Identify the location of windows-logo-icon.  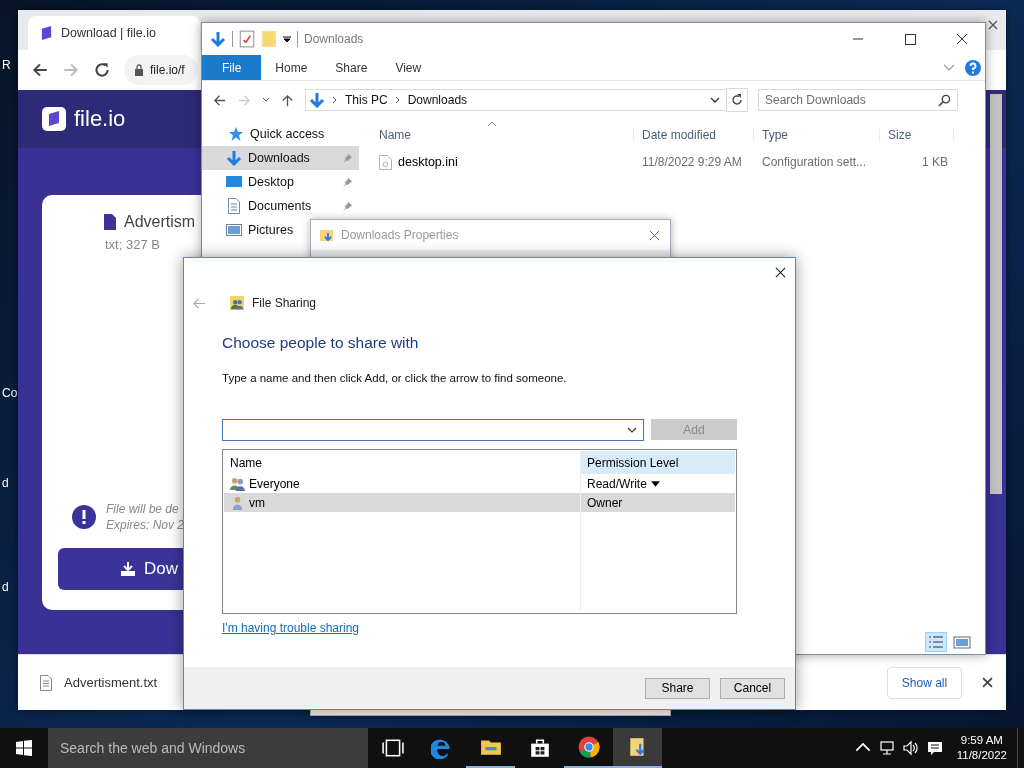
(24, 748).